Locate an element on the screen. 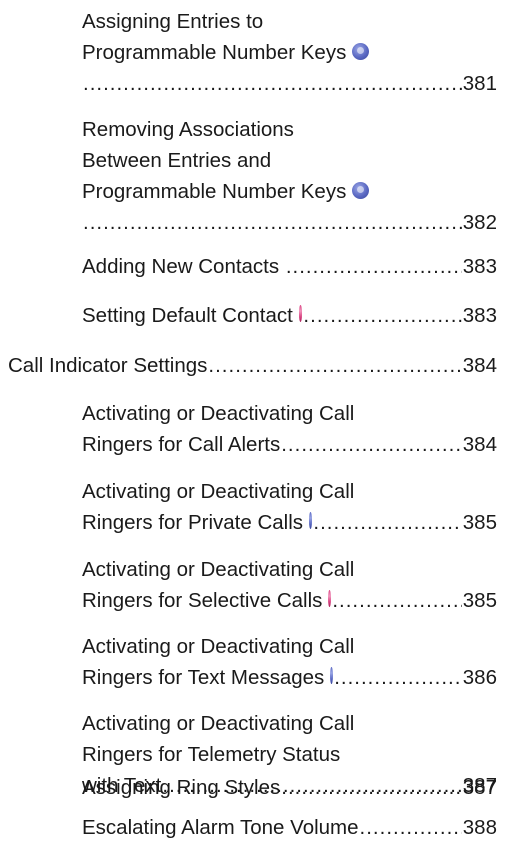 Image resolution: width=511 pixels, height=843 pixels. page-number: 387 is located at coordinates (479, 787).